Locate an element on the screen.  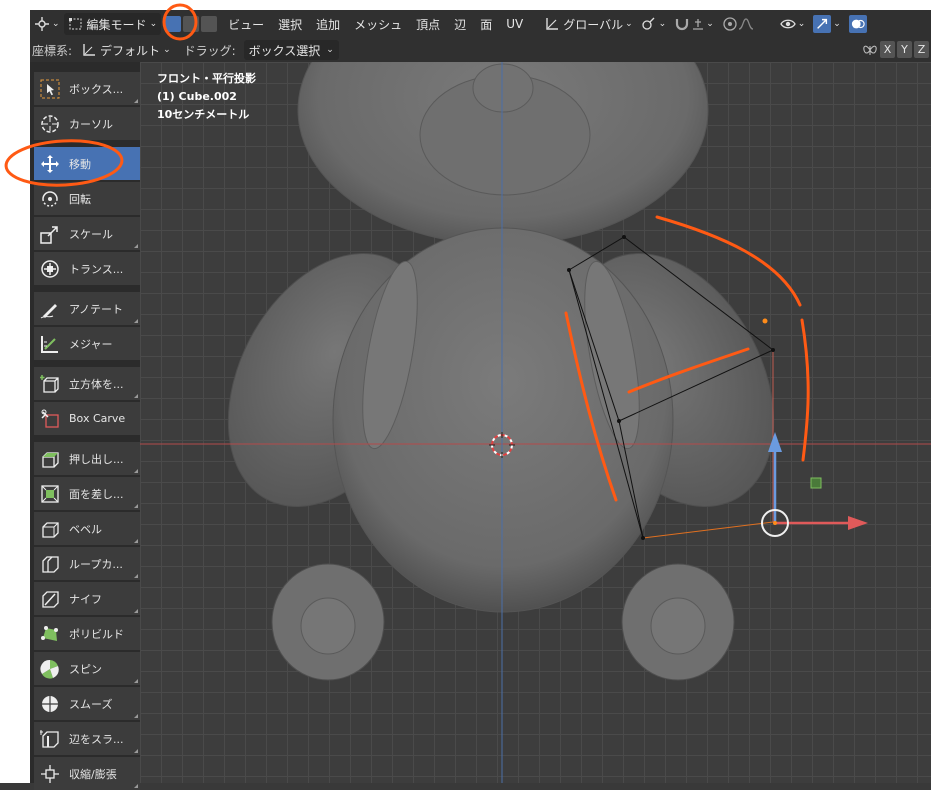
tool-label: メジャー is located at coordinates (91, 344).